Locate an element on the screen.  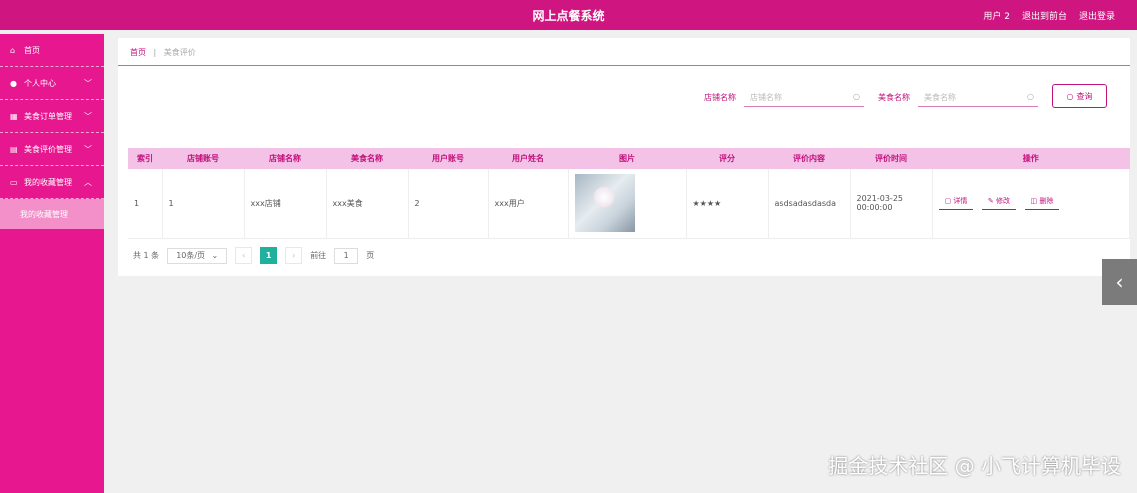
col-shop-account: 店铺账号 is located at coordinates (203, 158).